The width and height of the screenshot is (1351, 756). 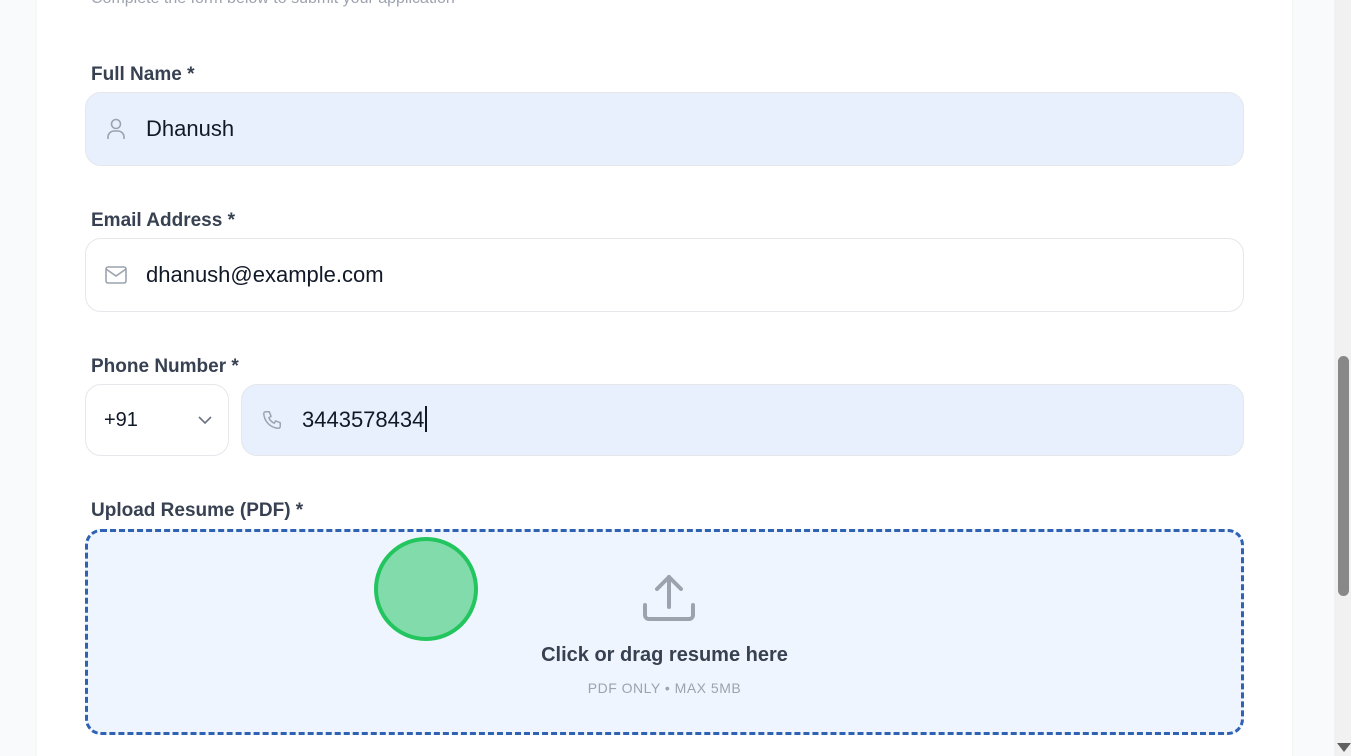 I want to click on phone-value: 3443578434, so click(x=363, y=419).